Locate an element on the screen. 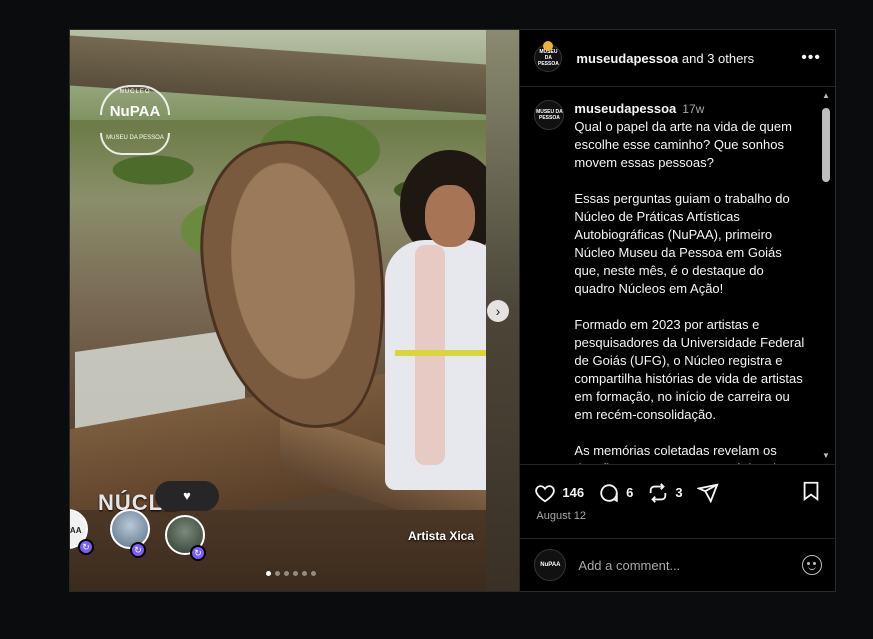  share-button is located at coordinates (710, 493).